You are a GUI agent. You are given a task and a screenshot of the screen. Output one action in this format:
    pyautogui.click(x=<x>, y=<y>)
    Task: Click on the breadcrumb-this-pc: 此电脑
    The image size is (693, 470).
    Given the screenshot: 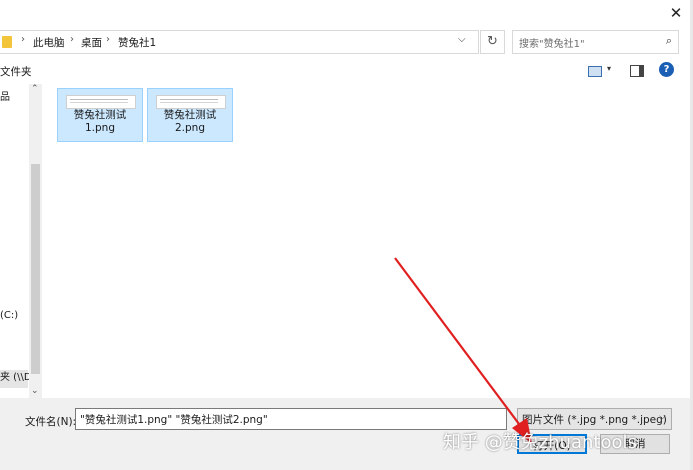 What is the action you would take?
    pyautogui.click(x=49, y=42)
    